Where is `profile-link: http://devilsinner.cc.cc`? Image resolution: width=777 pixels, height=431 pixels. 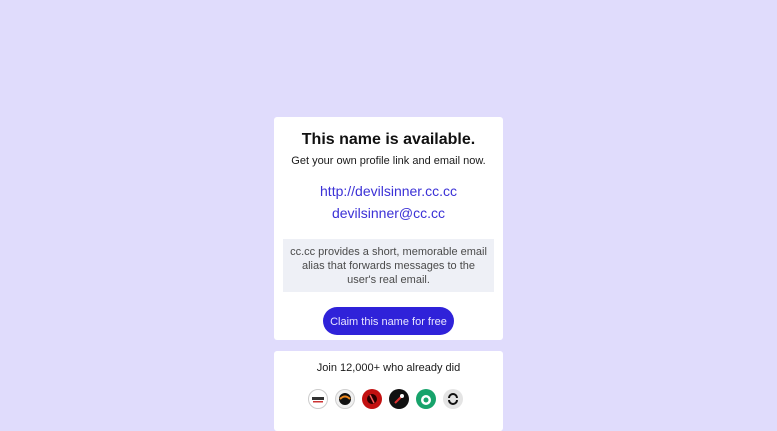
profile-link: http://devilsinner.cc.cc is located at coordinates (388, 191).